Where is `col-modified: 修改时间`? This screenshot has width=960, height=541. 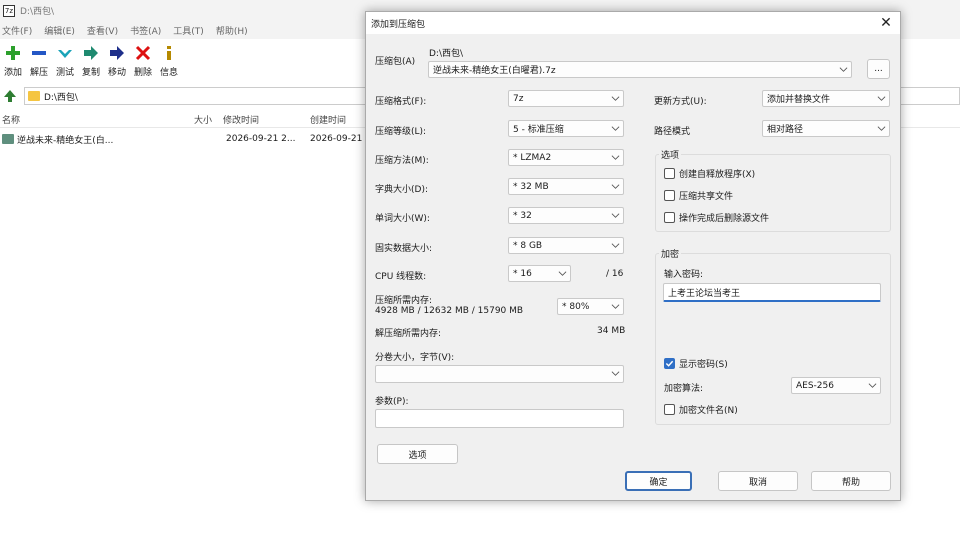
col-modified: 修改时间 is located at coordinates (241, 119).